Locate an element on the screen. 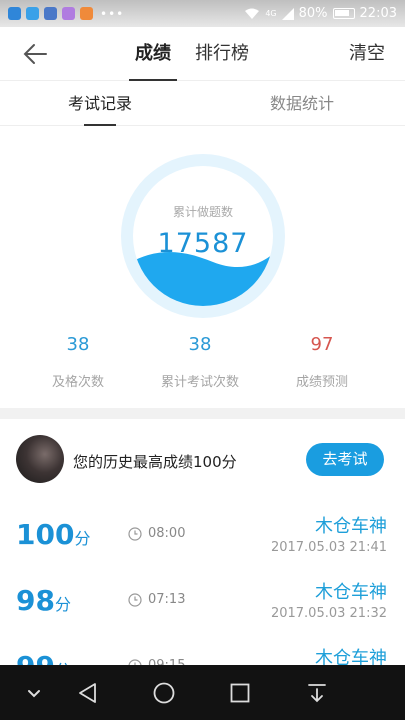 The image size is (405, 720). stat-label: 及格次数 is located at coordinates (77, 382).